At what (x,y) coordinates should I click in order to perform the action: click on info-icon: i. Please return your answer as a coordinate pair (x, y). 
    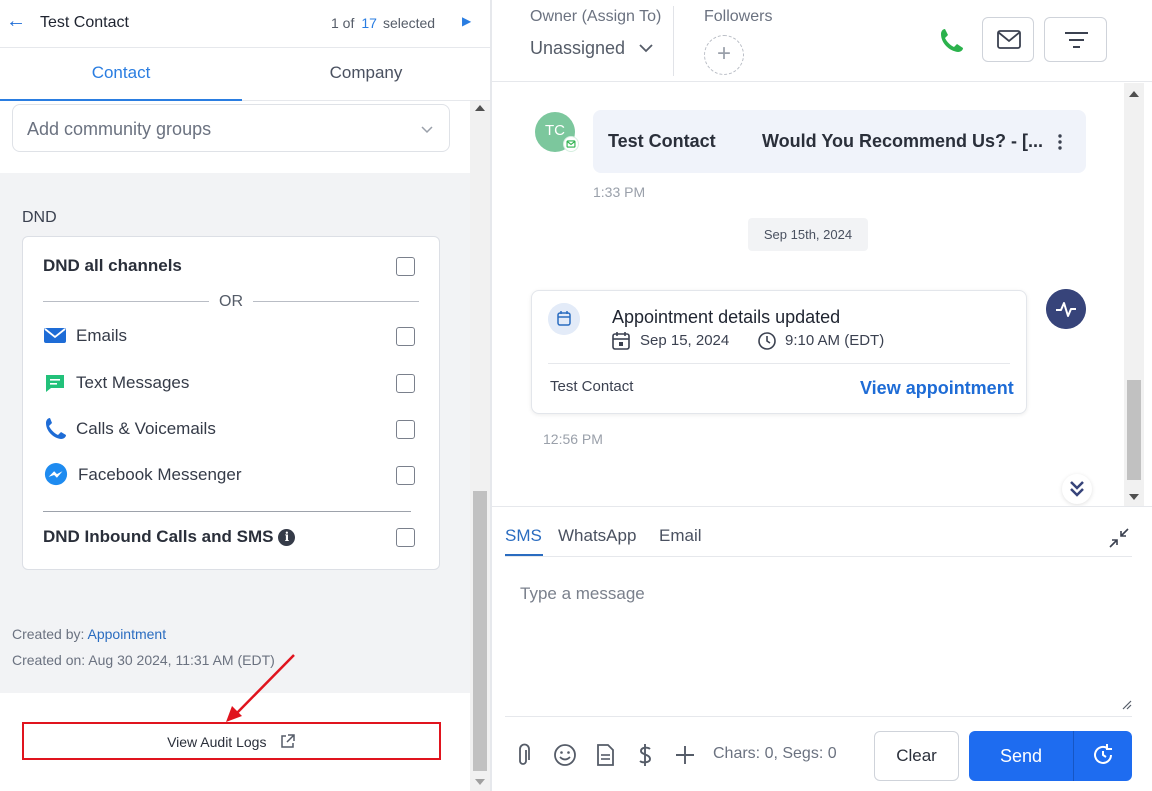
    Looking at the image, I should click on (287, 537).